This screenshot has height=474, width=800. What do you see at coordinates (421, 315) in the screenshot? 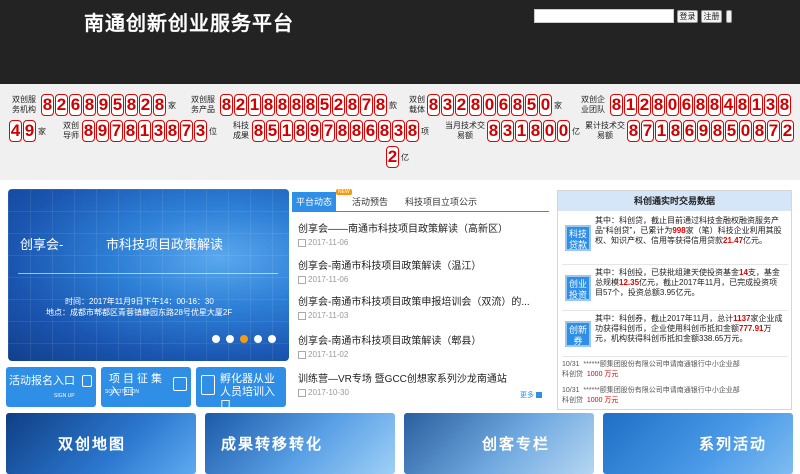
I see `news-date: 2017-11-03` at bounding box center [421, 315].